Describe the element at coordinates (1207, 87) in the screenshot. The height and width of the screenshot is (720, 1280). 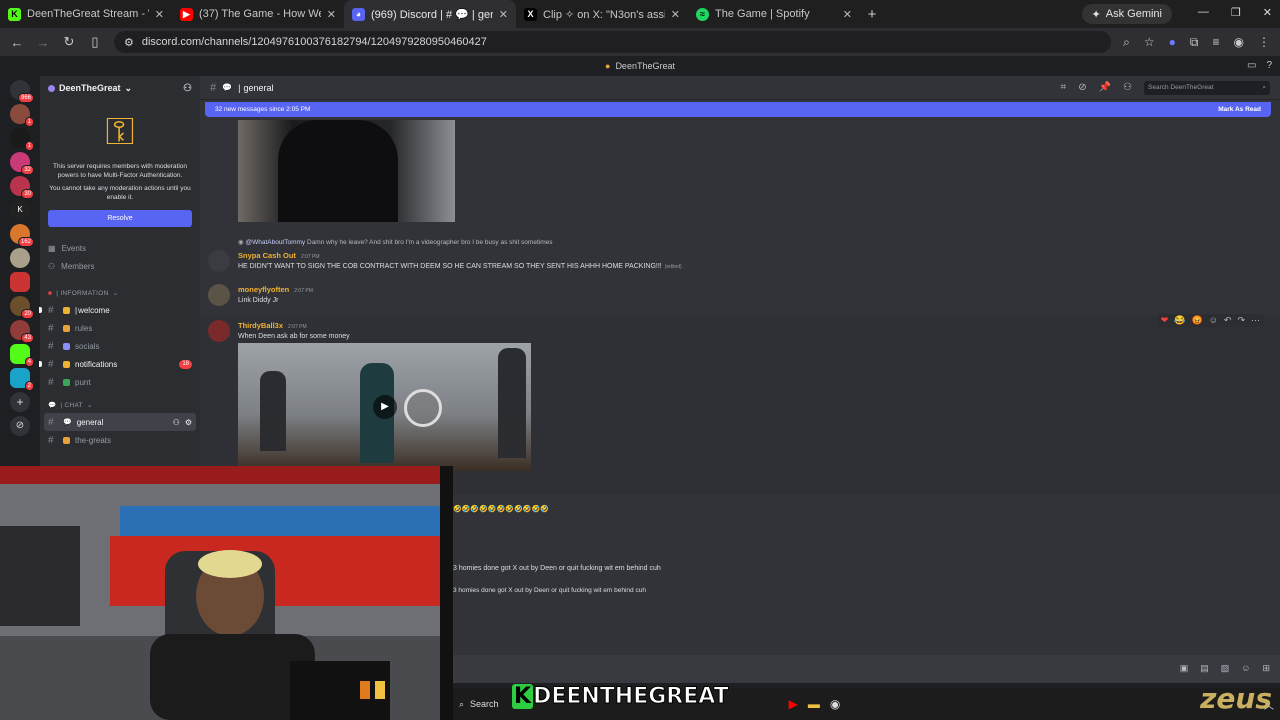
I see `search-input: Search DeenTheGreat ⌕` at that location.